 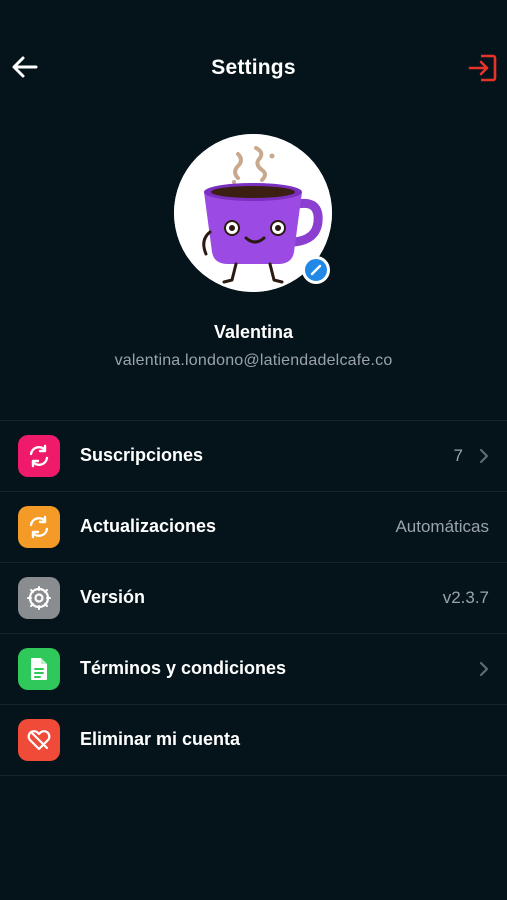 I want to click on page-title: Settings, so click(x=253, y=67).